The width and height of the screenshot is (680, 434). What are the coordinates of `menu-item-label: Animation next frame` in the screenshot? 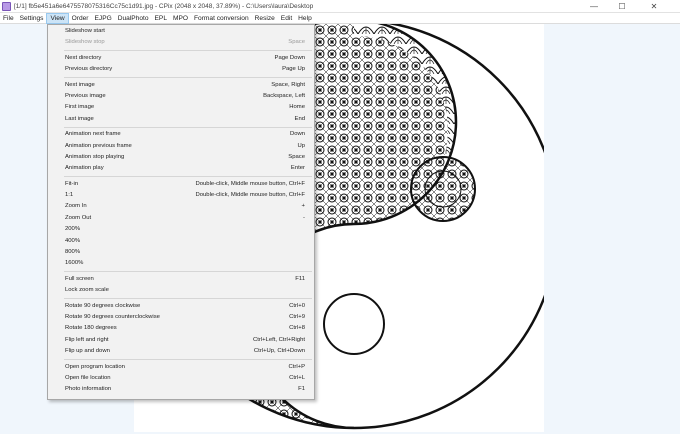 It's located at (93, 134).